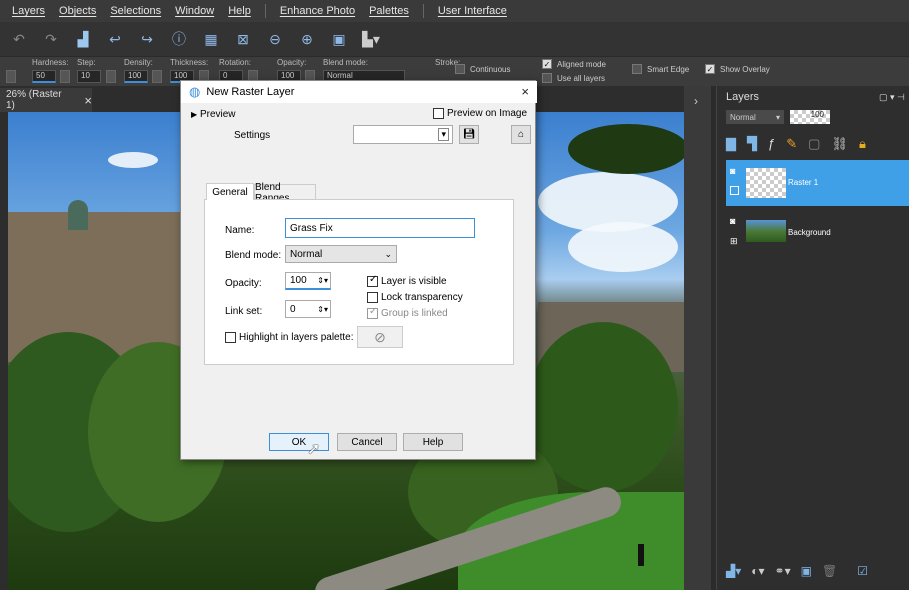 The image size is (909, 590). I want to click on opacity-field: 100 ⇕▾, so click(308, 281).